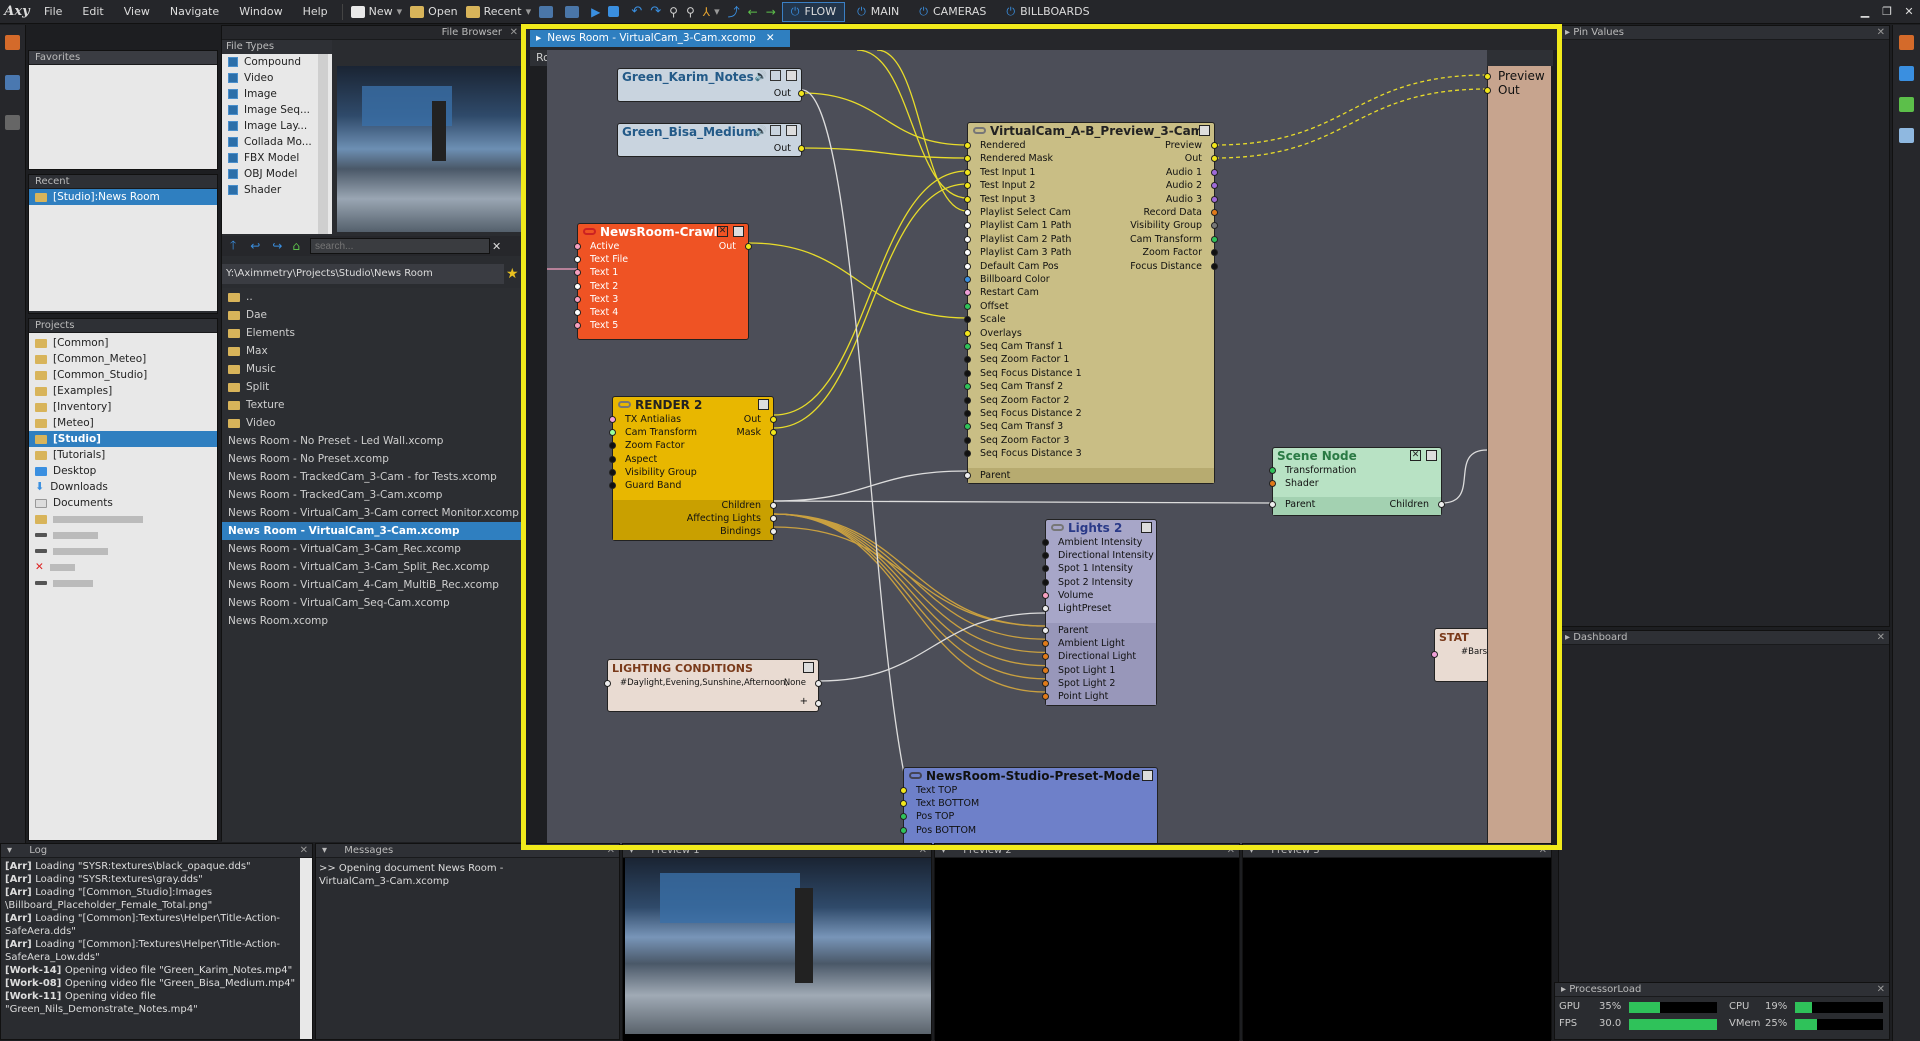  What do you see at coordinates (1909, 11) in the screenshot?
I see `close-button: ✕` at bounding box center [1909, 11].